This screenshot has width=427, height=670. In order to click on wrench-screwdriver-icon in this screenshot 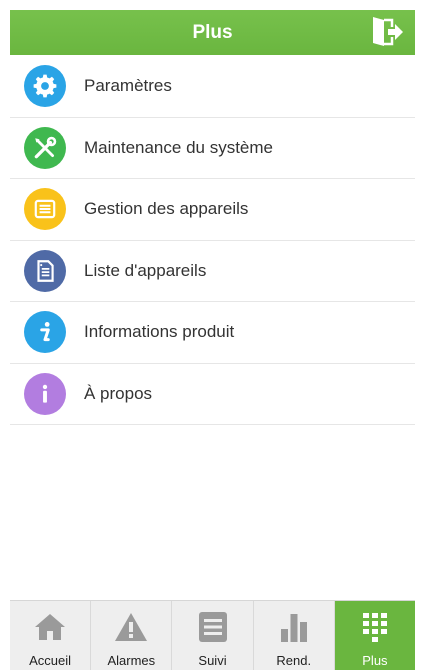, I will do `click(45, 147)`.